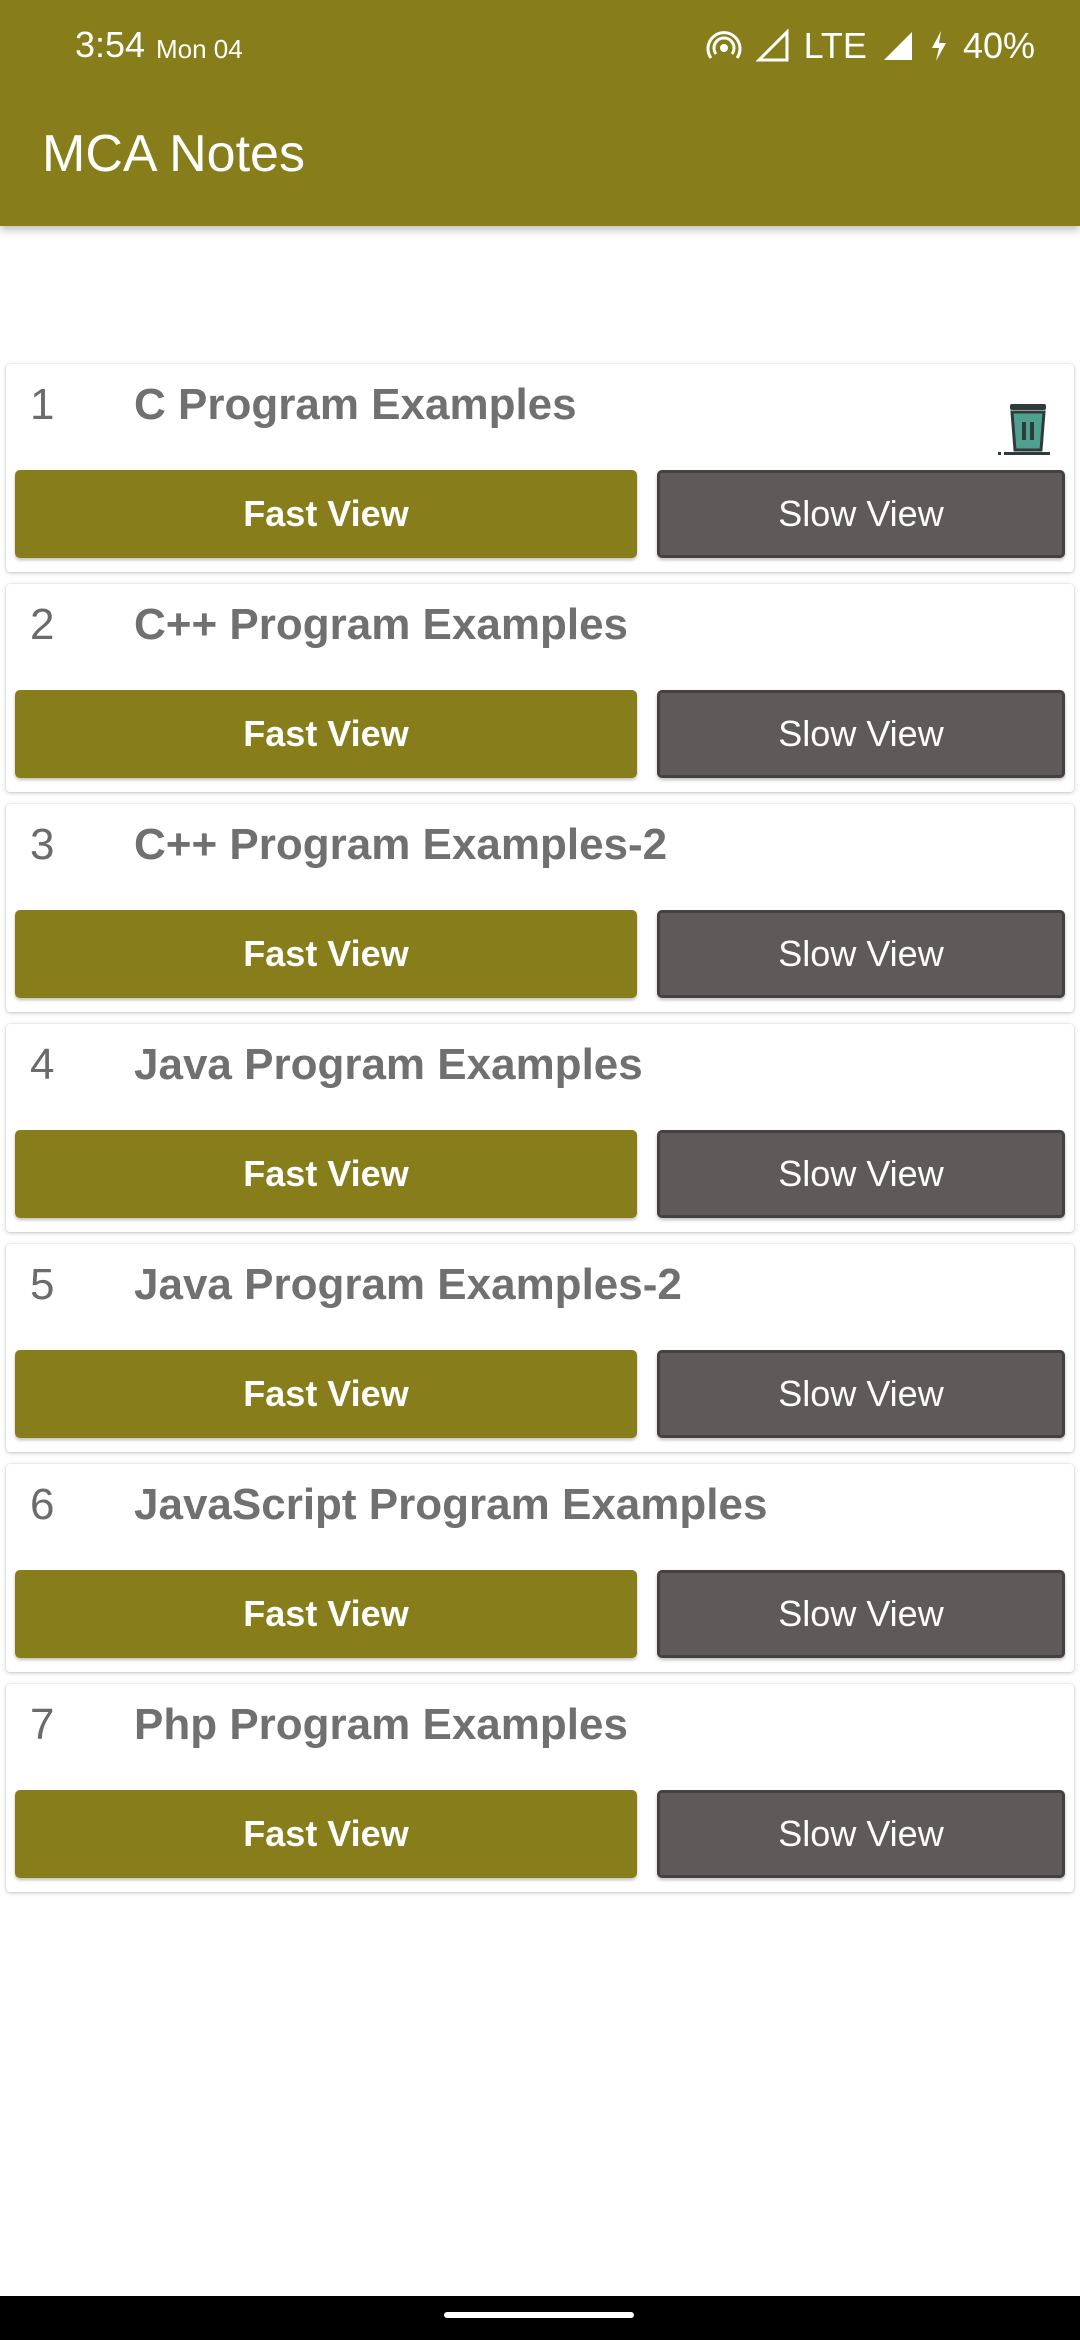 The width and height of the screenshot is (1080, 2340). What do you see at coordinates (540, 468) in the screenshot?
I see `list-item: 1 C Program Examples Fast View Slow View` at bounding box center [540, 468].